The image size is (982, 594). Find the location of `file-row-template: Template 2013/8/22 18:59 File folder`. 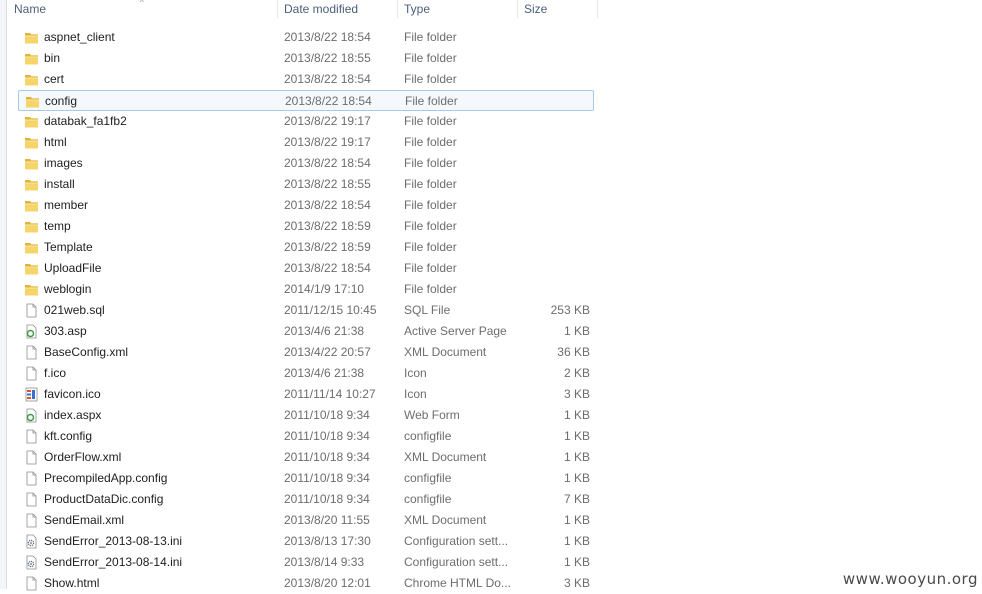

file-row-template: Template 2013/8/22 18:59 File folder is located at coordinates (306, 247).